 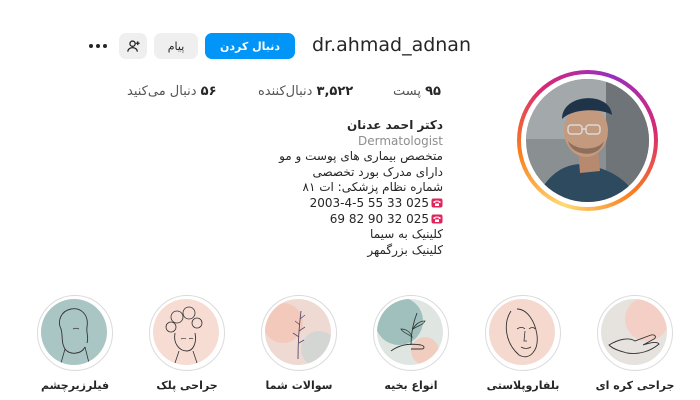 What do you see at coordinates (379, 218) in the screenshot?
I see `phone-number-2: 69 82 90 32 025` at bounding box center [379, 218].